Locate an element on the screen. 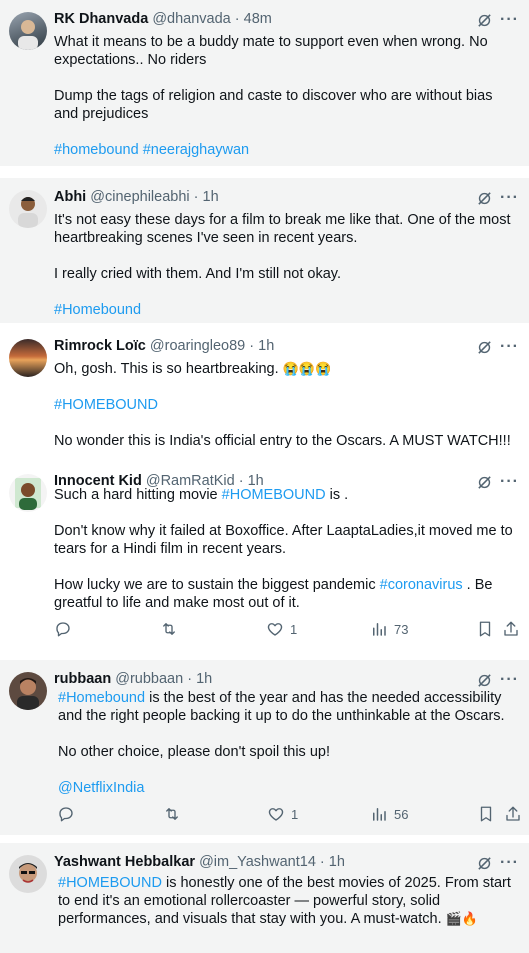 Image resolution: width=529 pixels, height=953 pixels. view-count: 56 is located at coordinates (401, 814).